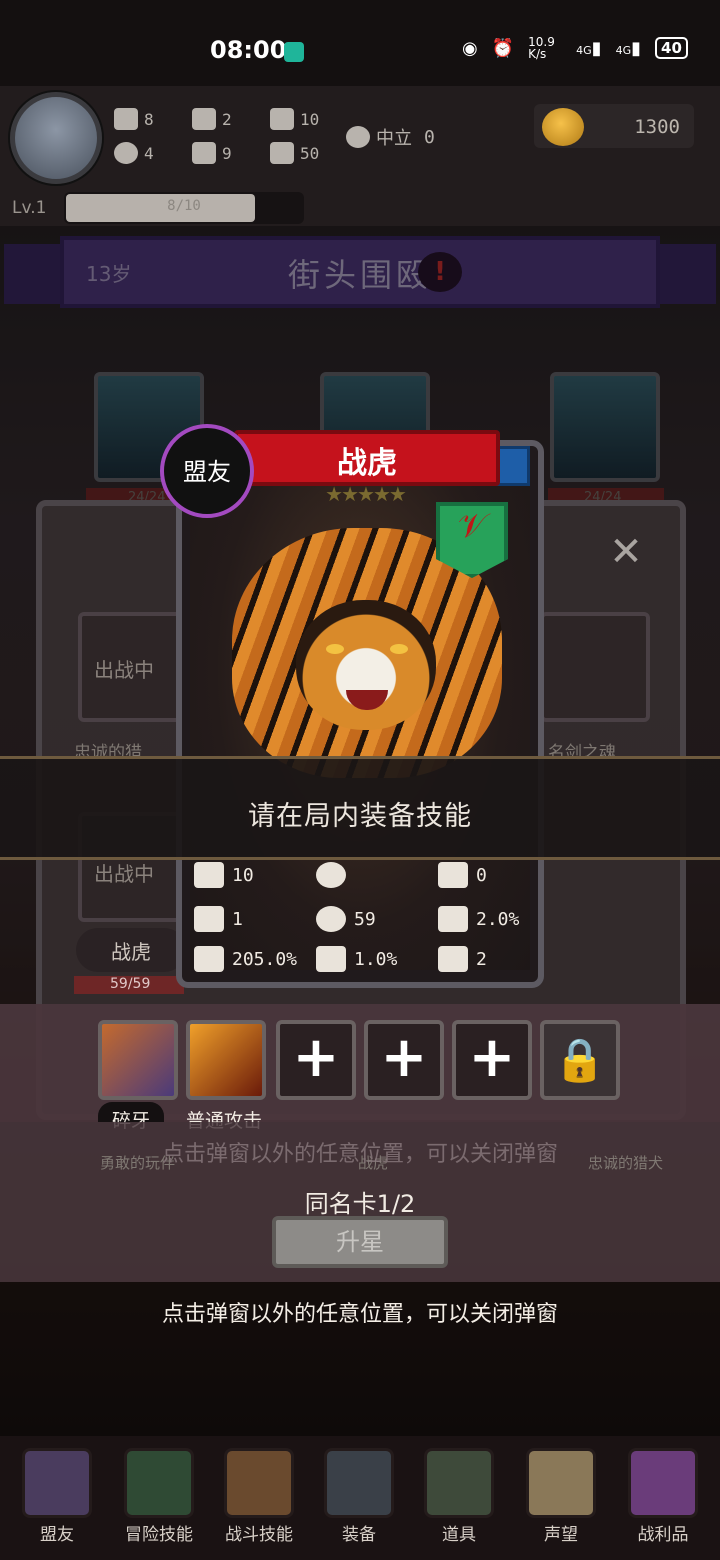 The image size is (720, 1560). What do you see at coordinates (360, 1242) in the screenshot?
I see `star-upgrade-button: 升星` at bounding box center [360, 1242].